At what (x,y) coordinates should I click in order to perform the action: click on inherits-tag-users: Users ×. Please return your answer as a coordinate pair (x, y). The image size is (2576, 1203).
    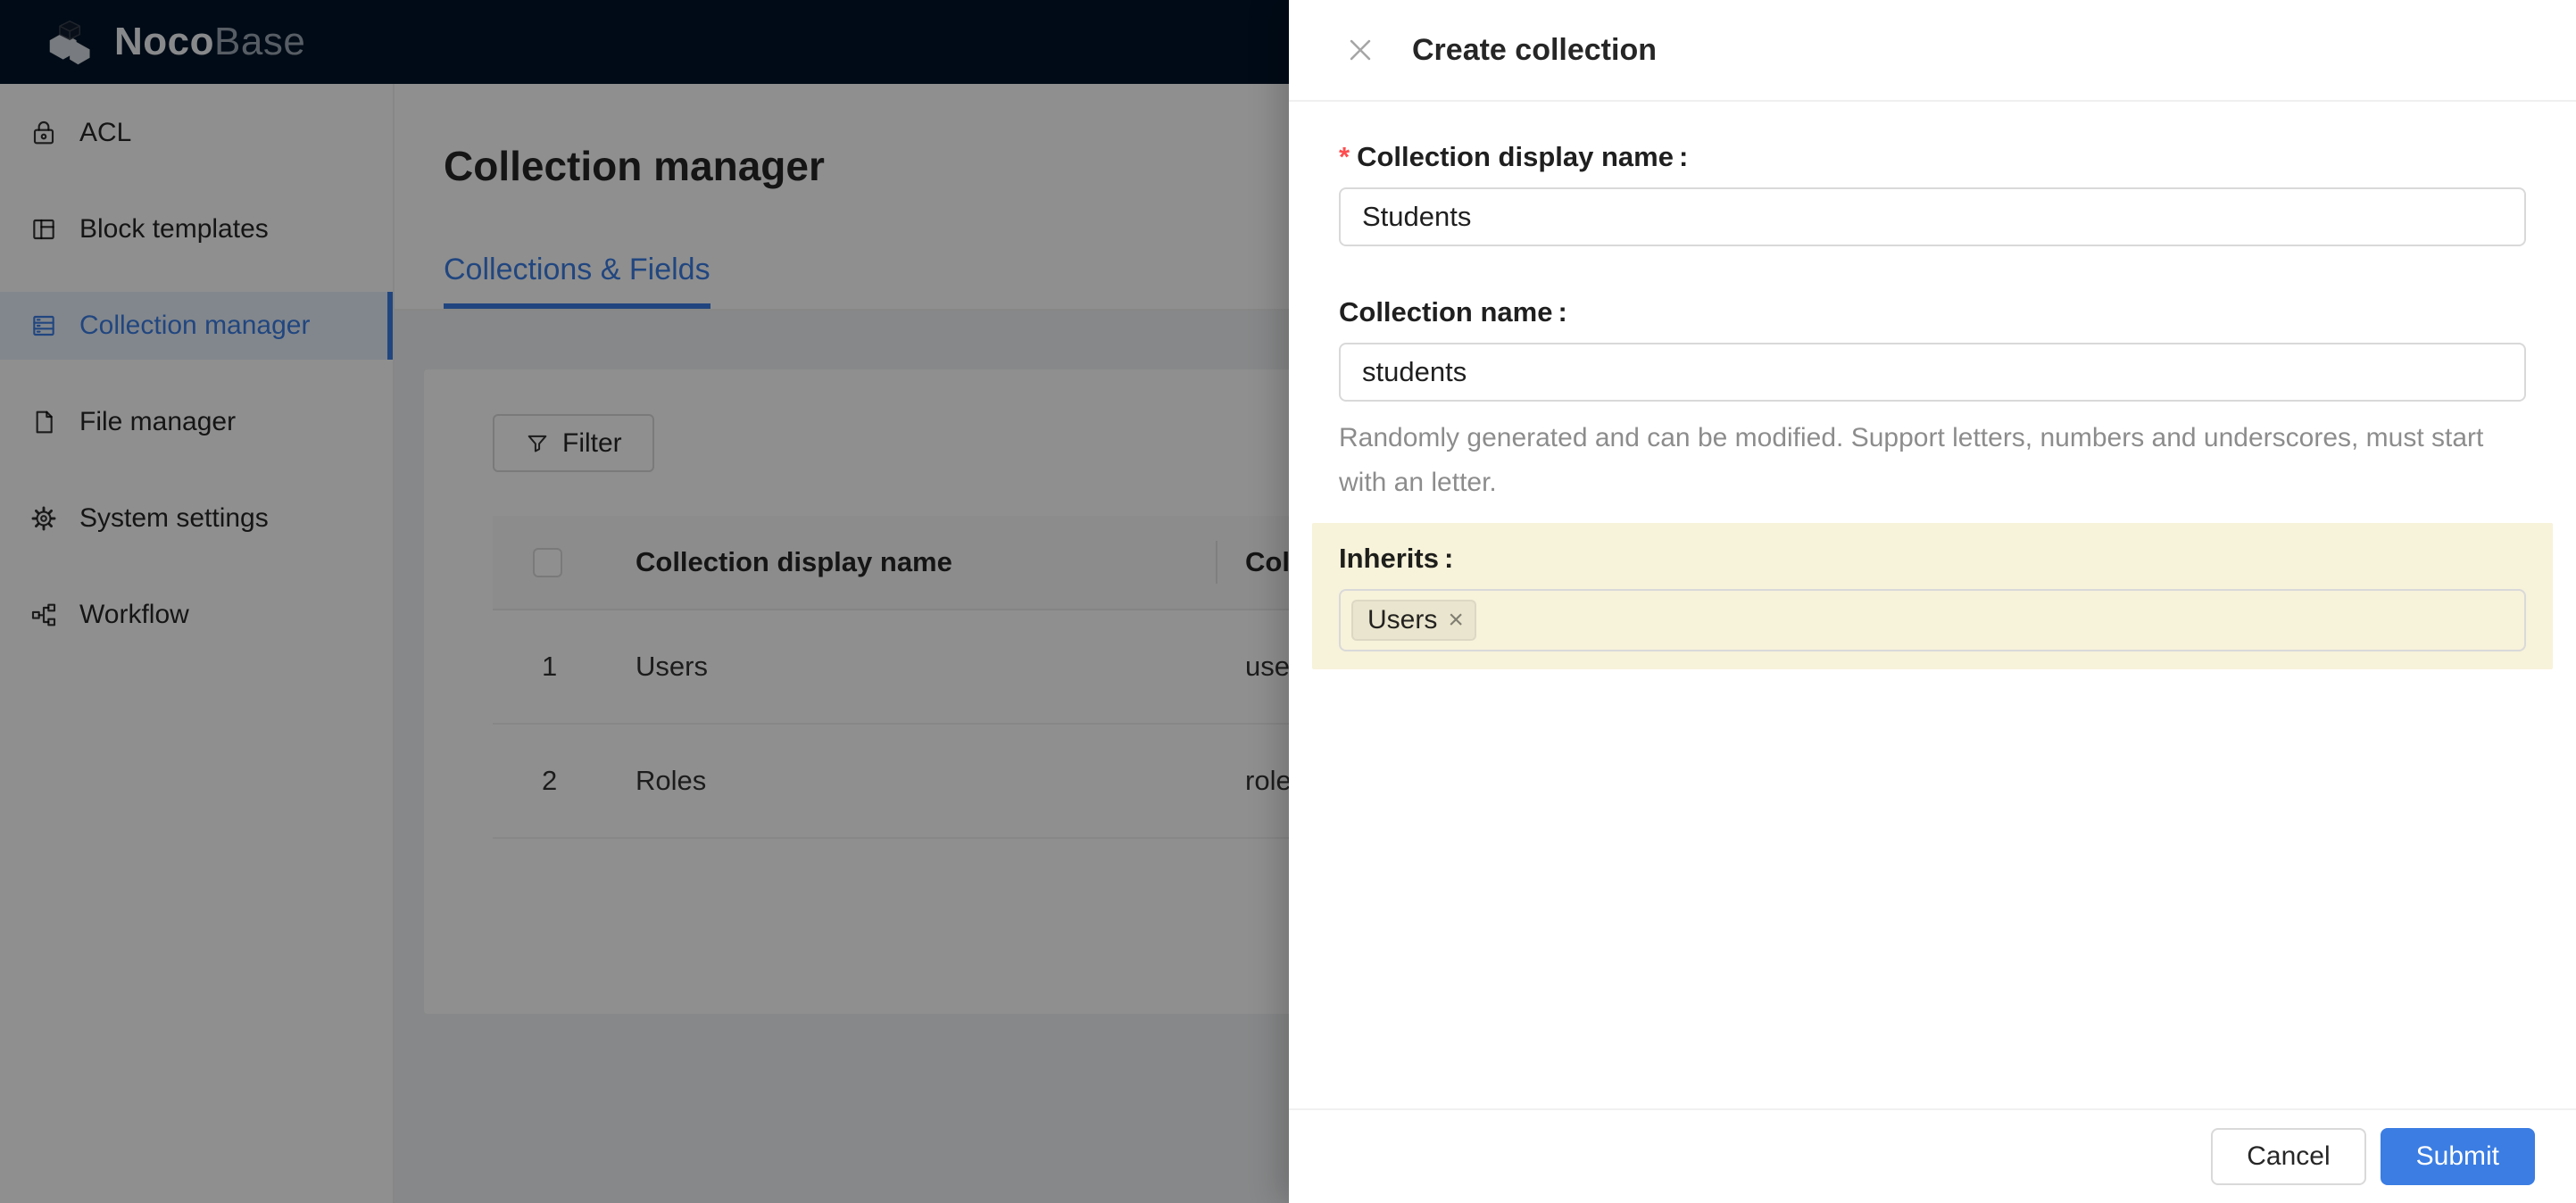
    Looking at the image, I should click on (1413, 620).